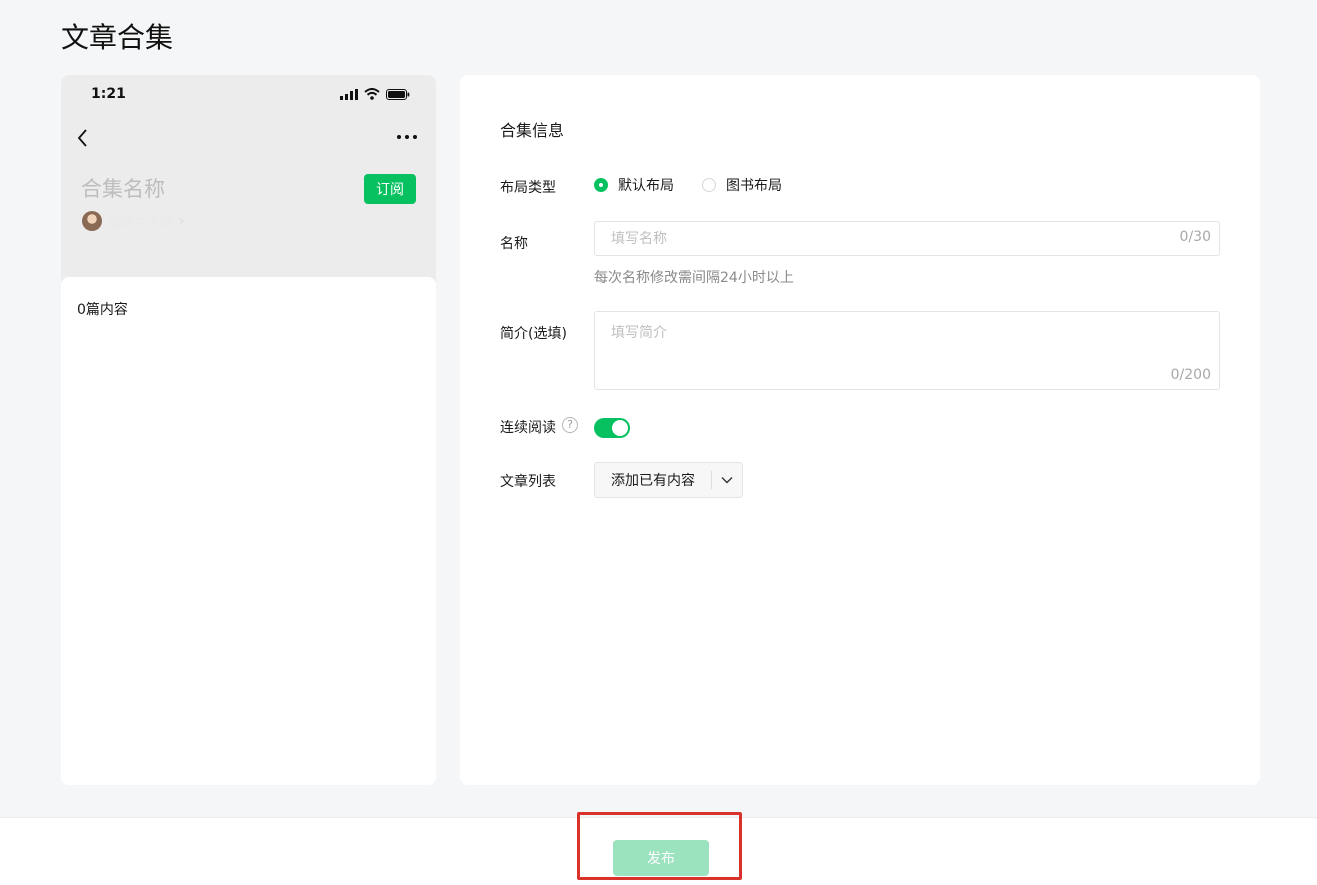 This screenshot has width=1317, height=885. I want to click on author-row: 南陌生人说 ›, so click(133, 221).